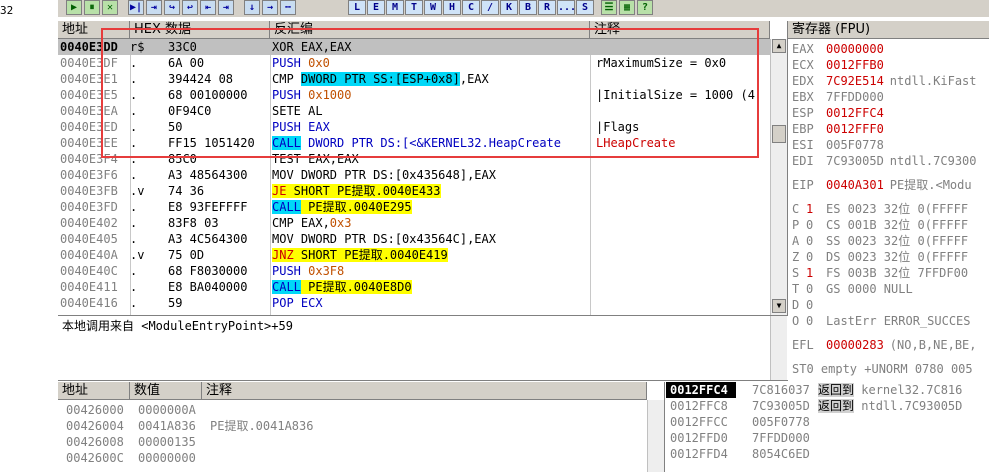 Image resolution: width=989 pixels, height=472 pixels. What do you see at coordinates (200, 30) in the screenshot?
I see `column-header-hex: HEX 数据` at bounding box center [200, 30].